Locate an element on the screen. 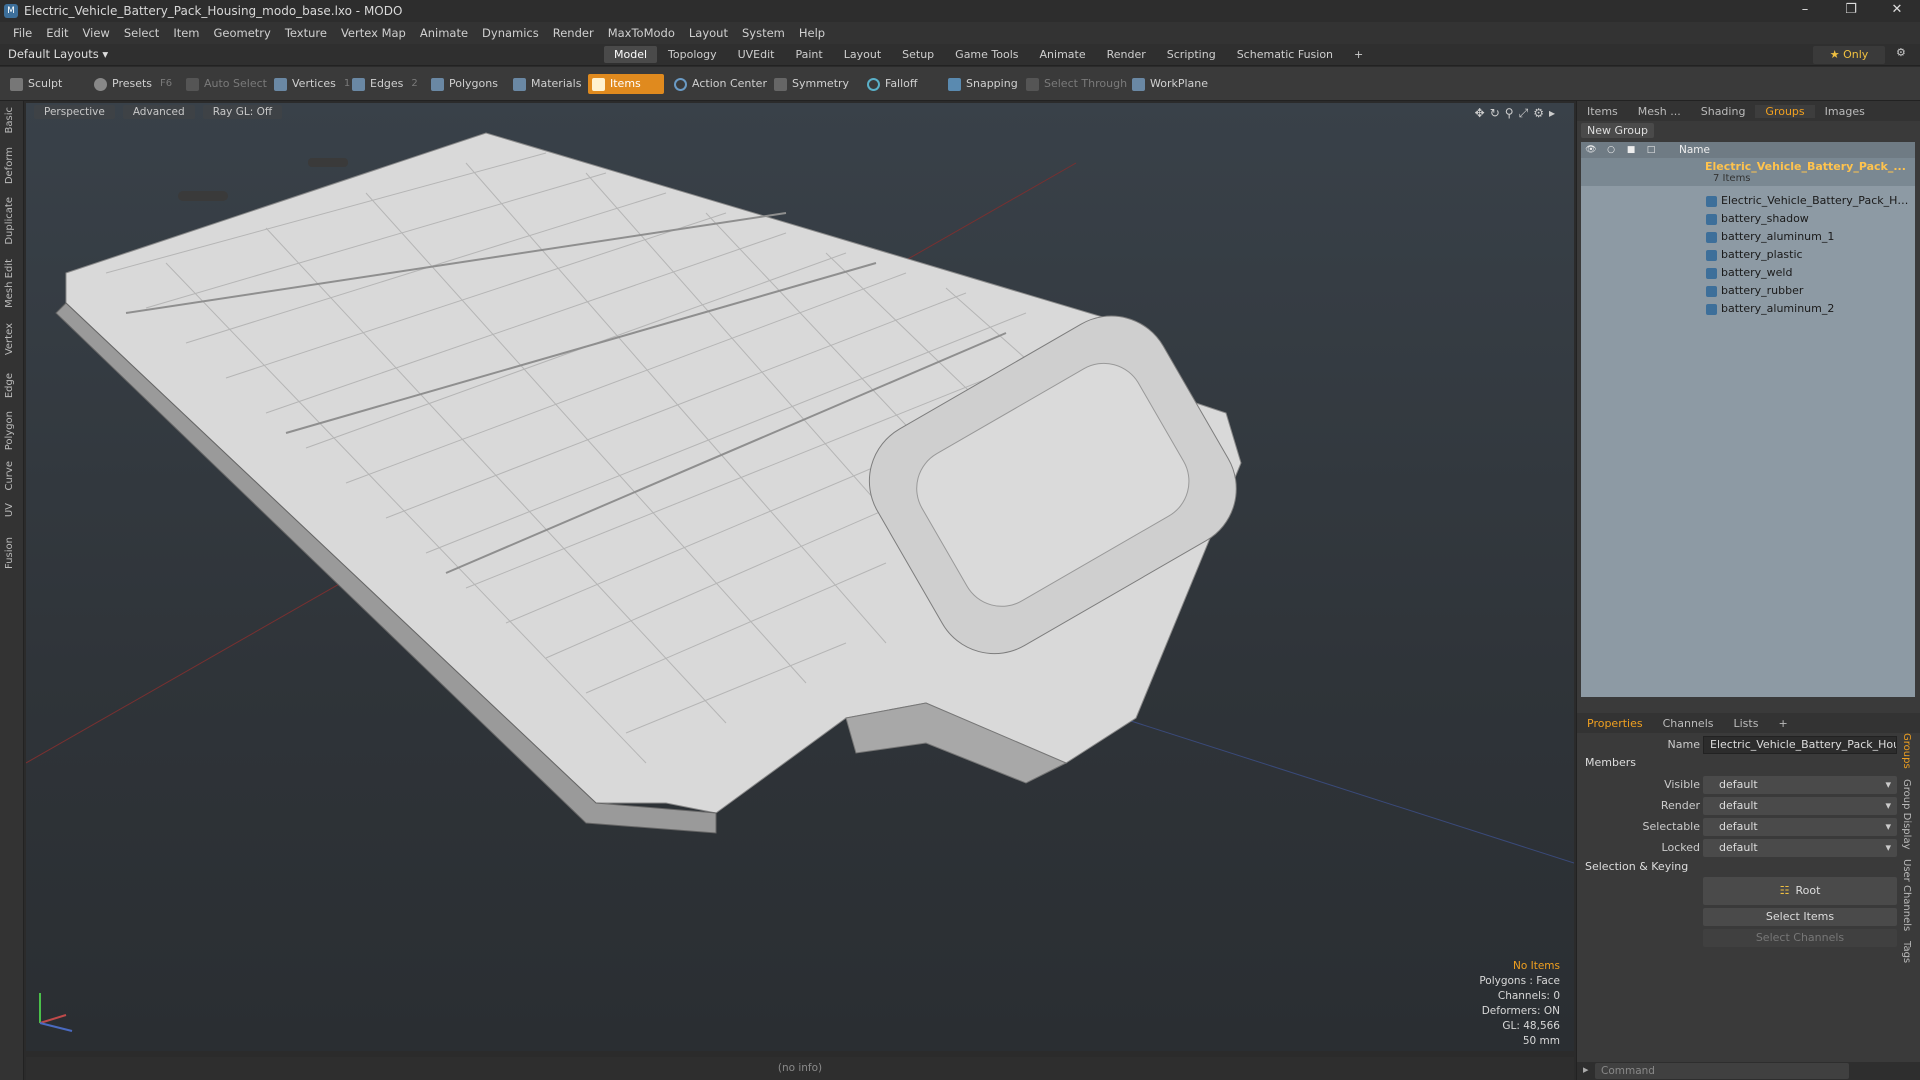 This screenshot has width=1920, height=1080. advanced-dropdown: Advanced is located at coordinates (158, 112).